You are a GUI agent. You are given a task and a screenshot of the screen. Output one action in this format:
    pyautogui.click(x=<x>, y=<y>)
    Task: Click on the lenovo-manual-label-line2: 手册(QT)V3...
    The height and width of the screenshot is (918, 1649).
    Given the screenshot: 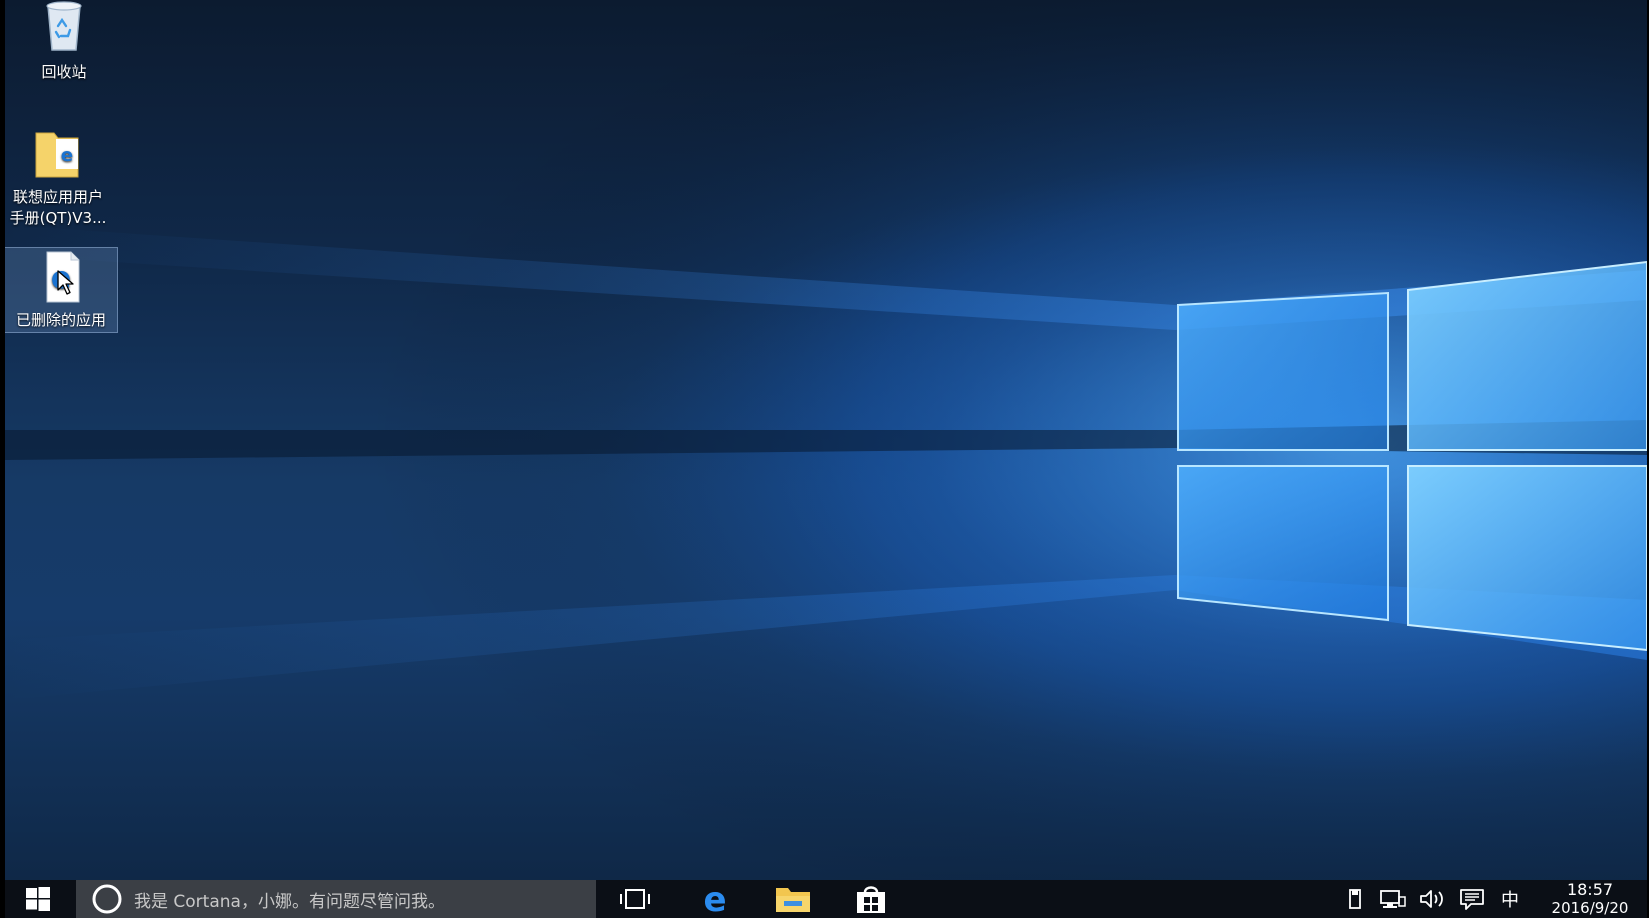 What is the action you would take?
    pyautogui.click(x=58, y=218)
    